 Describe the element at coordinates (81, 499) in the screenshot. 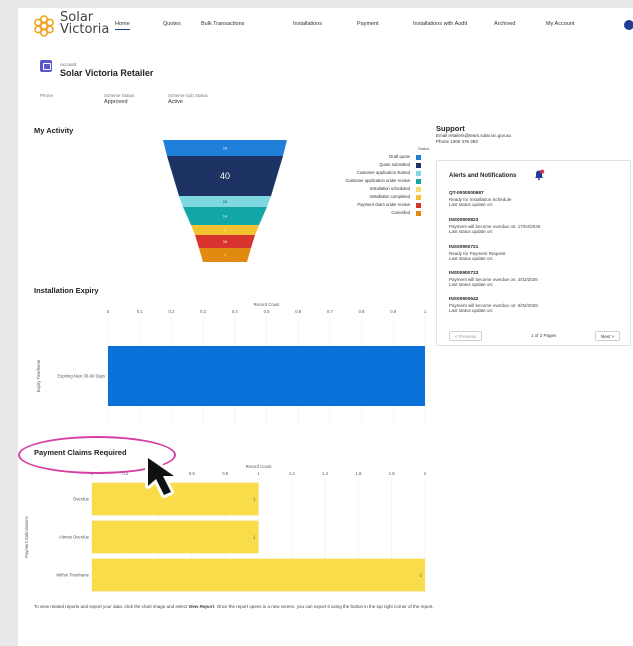

I see `y-category-label: Overdue` at that location.